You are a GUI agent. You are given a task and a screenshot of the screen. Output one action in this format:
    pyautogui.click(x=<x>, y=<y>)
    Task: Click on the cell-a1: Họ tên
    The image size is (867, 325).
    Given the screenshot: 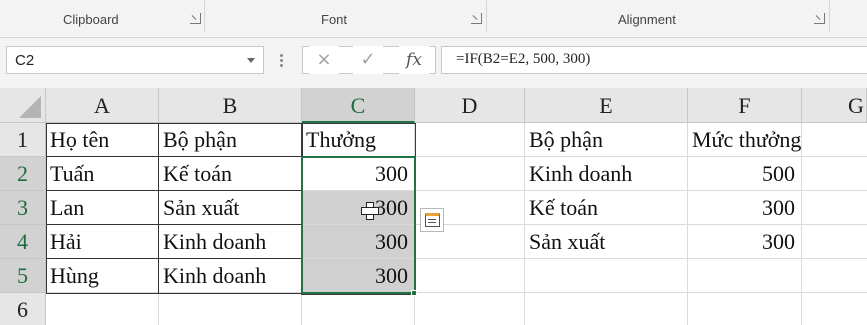 What is the action you would take?
    pyautogui.click(x=102, y=140)
    